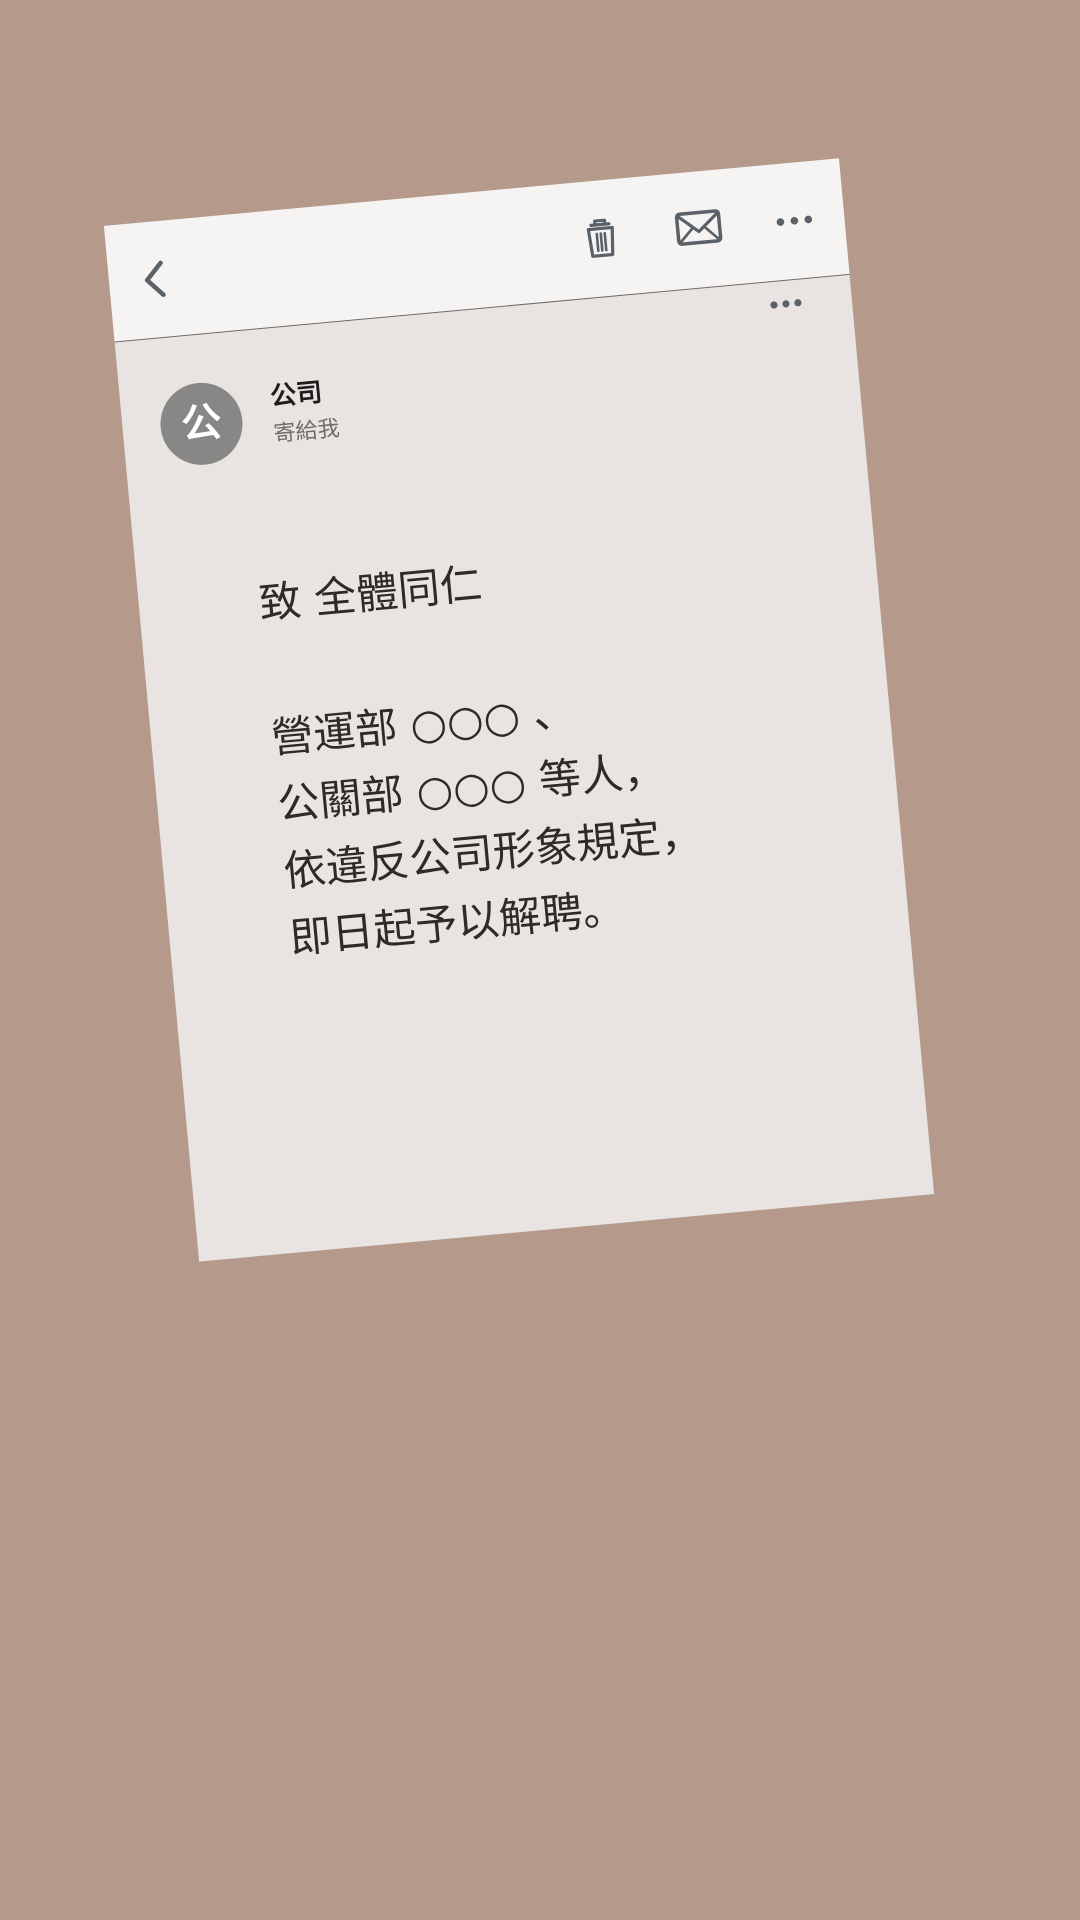 Image resolution: width=1080 pixels, height=1920 pixels. What do you see at coordinates (306, 432) in the screenshot?
I see `recipient-label: 寄給我` at bounding box center [306, 432].